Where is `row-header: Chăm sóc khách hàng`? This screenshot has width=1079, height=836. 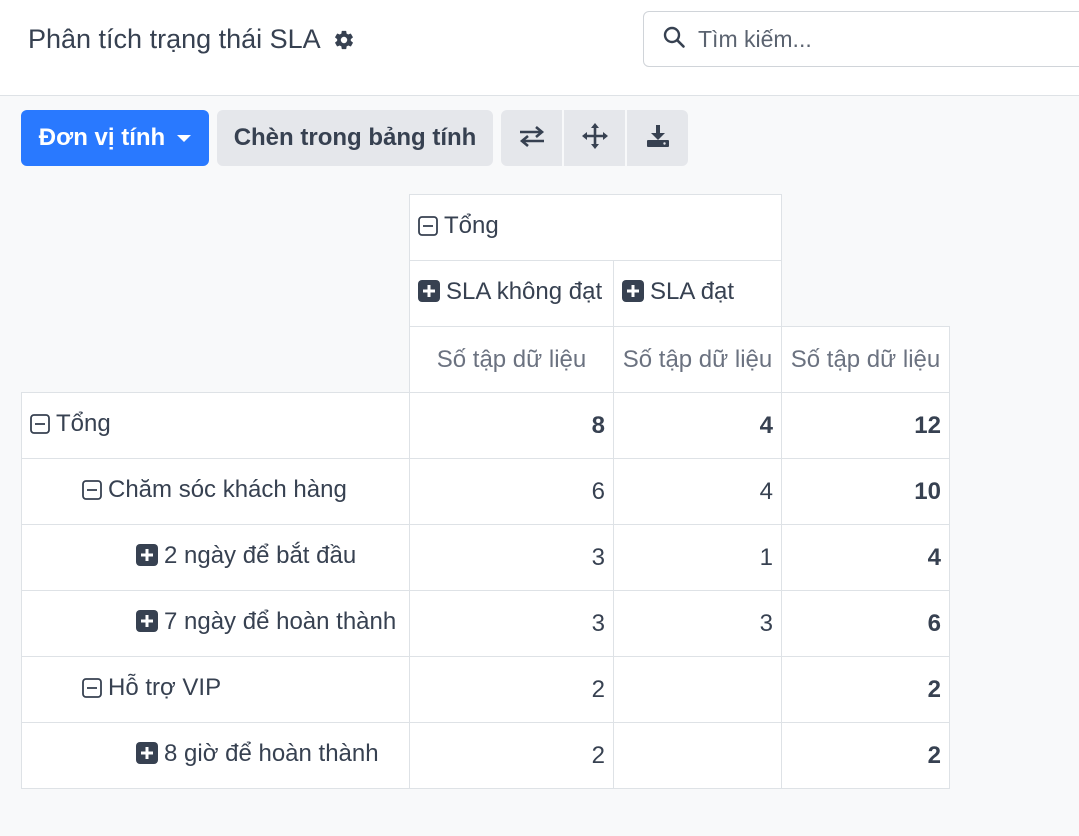 row-header: Chăm sóc khách hàng is located at coordinates (215, 491).